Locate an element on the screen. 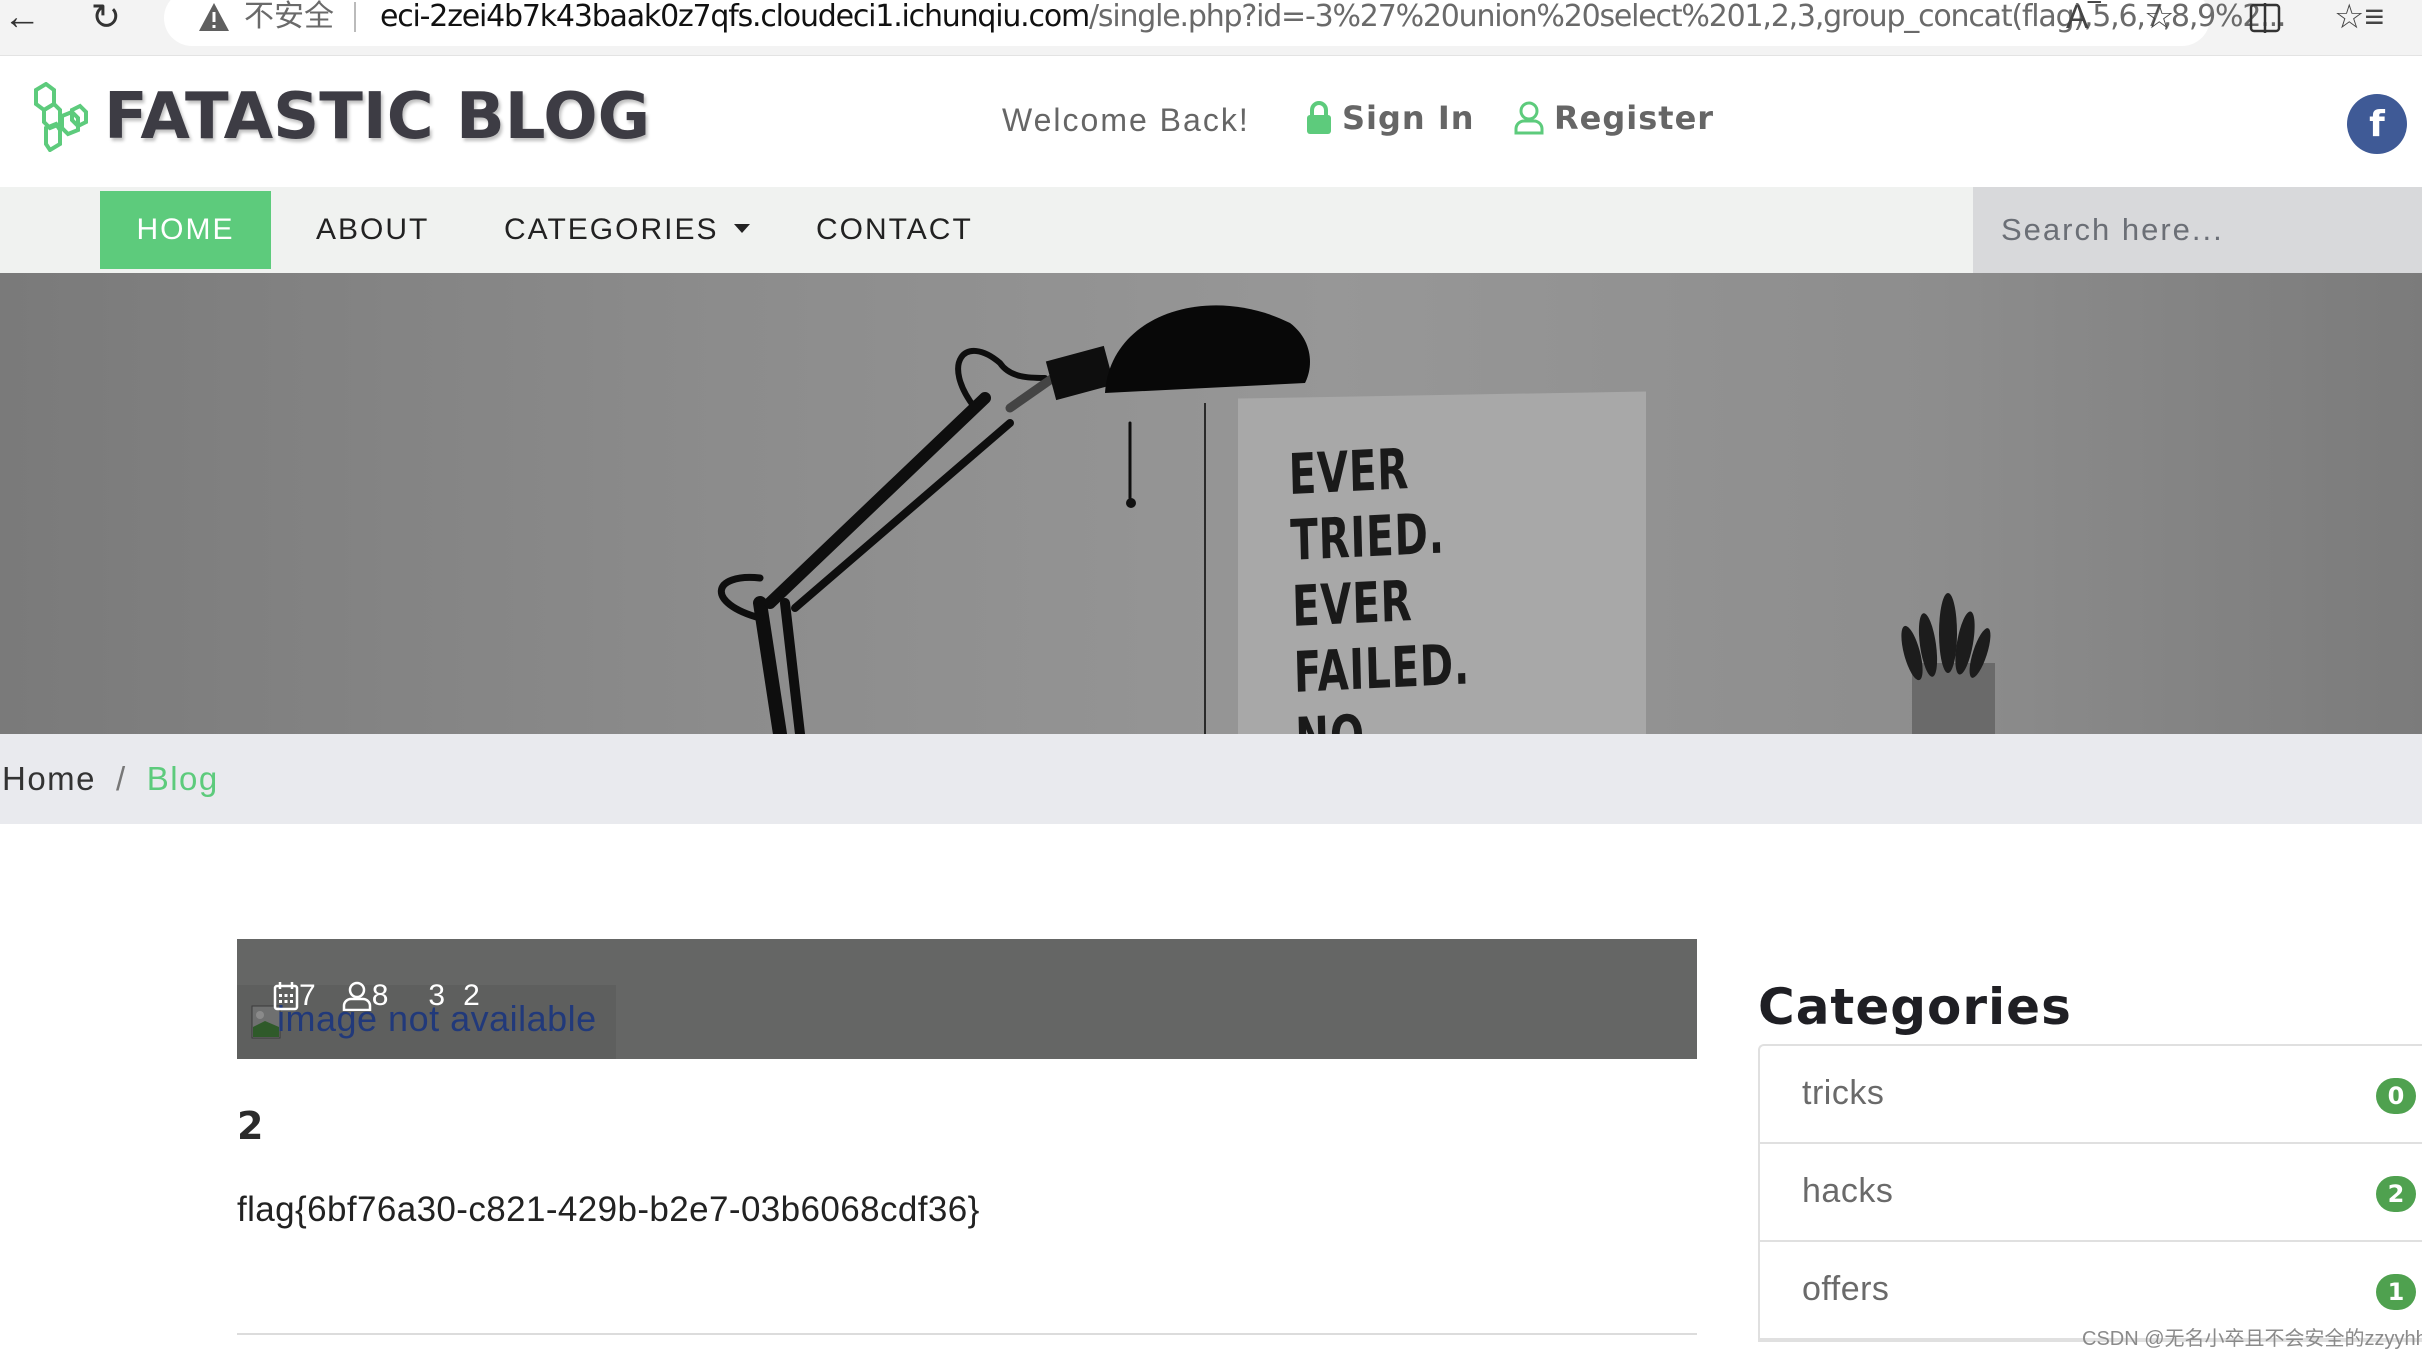 This screenshot has height=1354, width=2422. poster-line: EVER TRIED. is located at coordinates (1367, 505).